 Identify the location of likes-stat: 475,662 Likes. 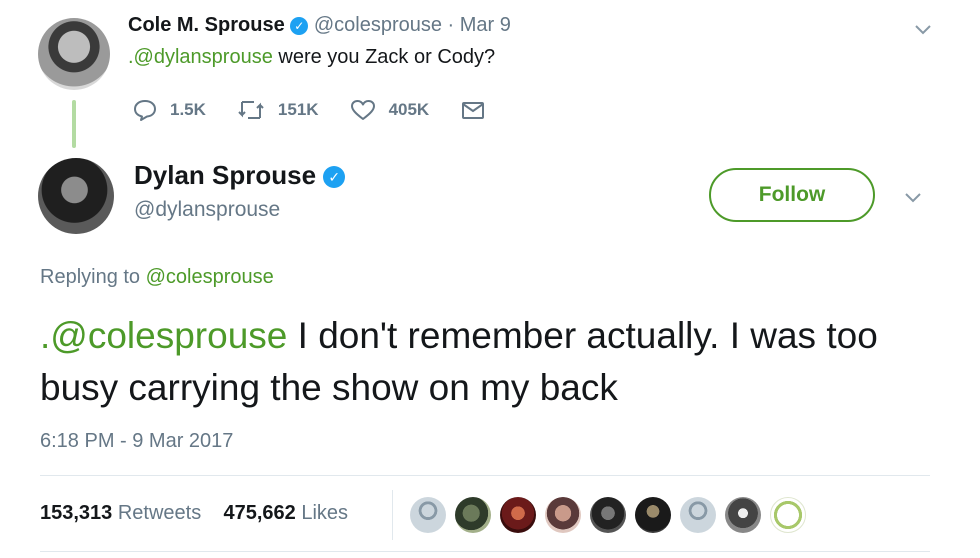
(285, 513).